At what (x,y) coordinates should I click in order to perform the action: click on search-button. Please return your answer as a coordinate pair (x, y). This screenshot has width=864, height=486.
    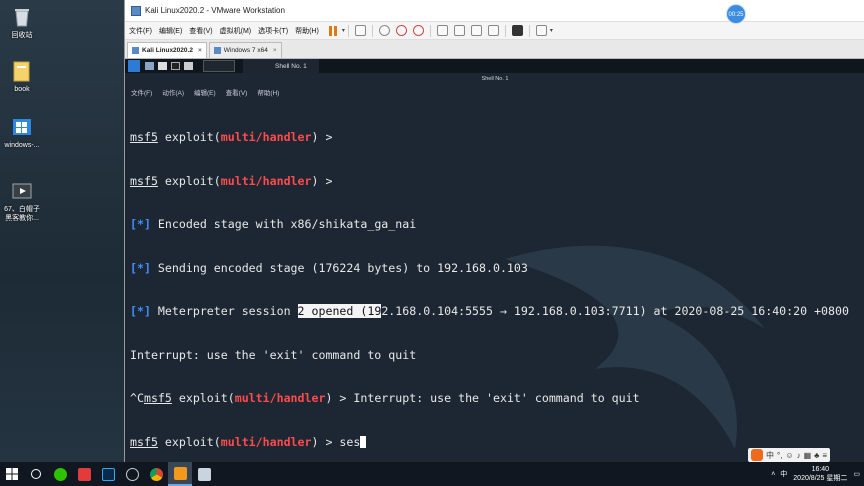
    Looking at the image, I should click on (36, 474).